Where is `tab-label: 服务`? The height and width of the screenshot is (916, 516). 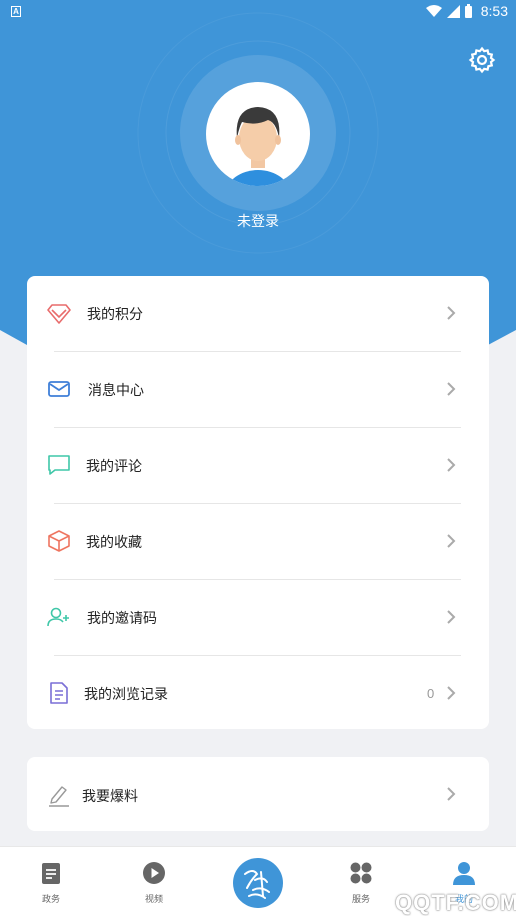 tab-label: 服务 is located at coordinates (360, 899).